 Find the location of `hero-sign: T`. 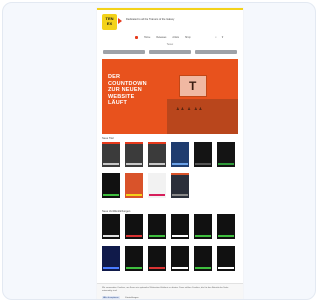

hero-sign: T is located at coordinates (193, 86).